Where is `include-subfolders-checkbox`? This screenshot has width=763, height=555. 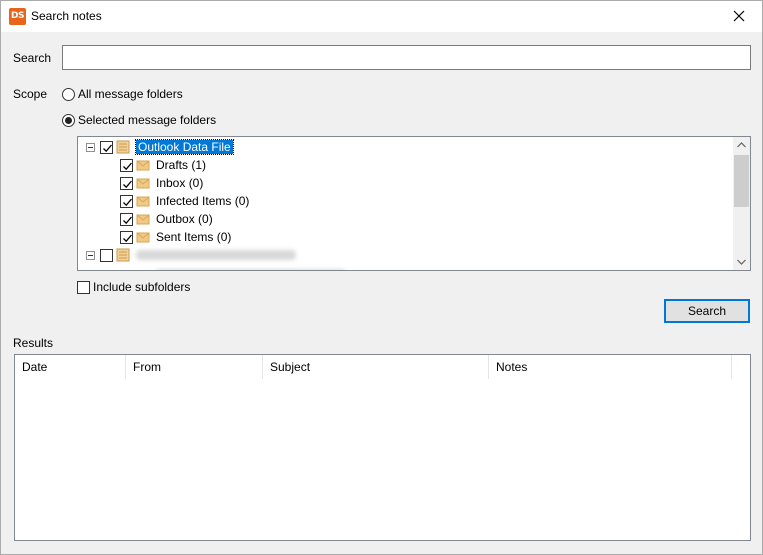 include-subfolders-checkbox is located at coordinates (83, 287).